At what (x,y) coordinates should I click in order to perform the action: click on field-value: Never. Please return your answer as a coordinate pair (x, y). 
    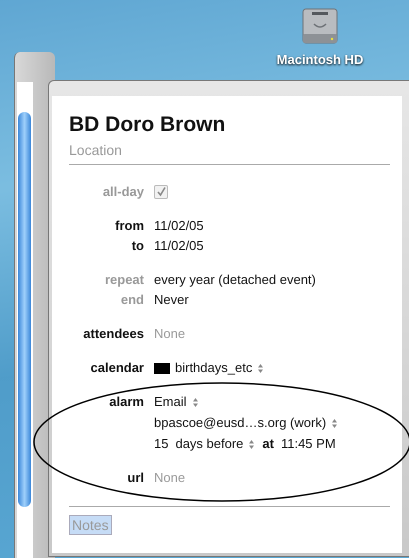
    Looking at the image, I should click on (171, 300).